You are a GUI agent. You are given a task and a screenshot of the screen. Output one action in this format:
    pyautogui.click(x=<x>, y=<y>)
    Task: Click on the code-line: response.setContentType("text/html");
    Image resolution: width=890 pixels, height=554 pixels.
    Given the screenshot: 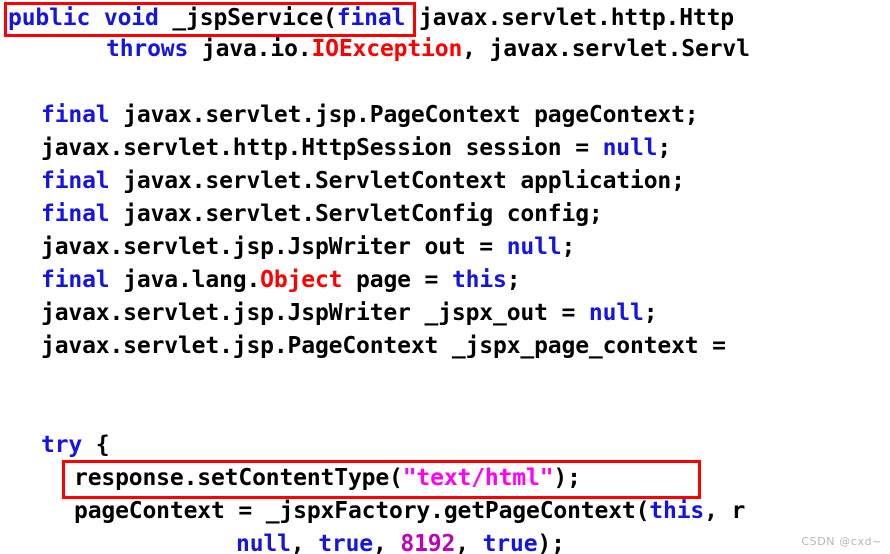 What is the action you would take?
    pyautogui.click(x=290, y=478)
    